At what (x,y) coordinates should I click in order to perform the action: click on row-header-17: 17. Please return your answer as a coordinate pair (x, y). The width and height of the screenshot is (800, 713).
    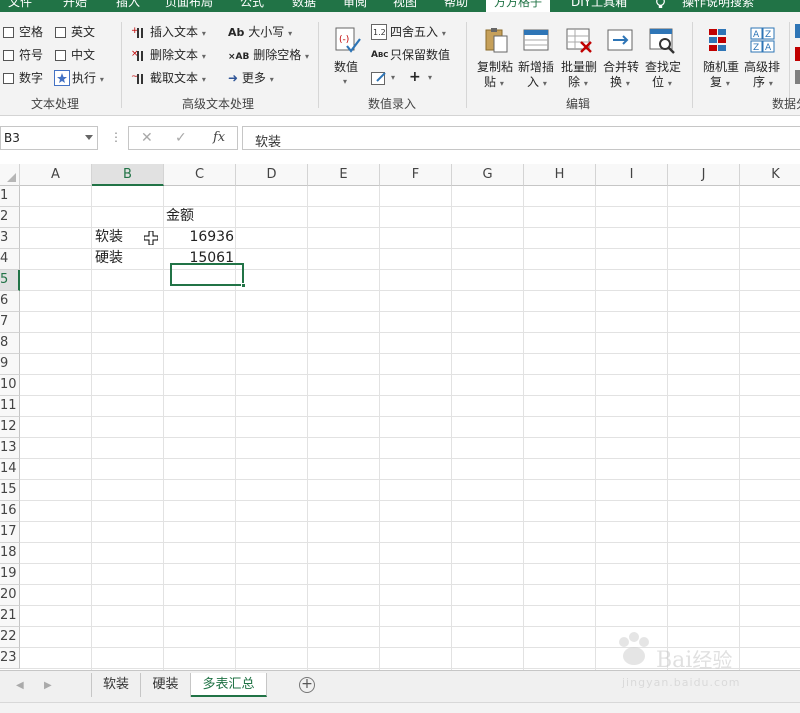
    Looking at the image, I should click on (10, 532).